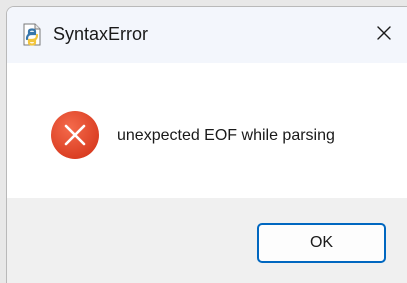  What do you see at coordinates (32, 35) in the screenshot?
I see `python-script-icon` at bounding box center [32, 35].